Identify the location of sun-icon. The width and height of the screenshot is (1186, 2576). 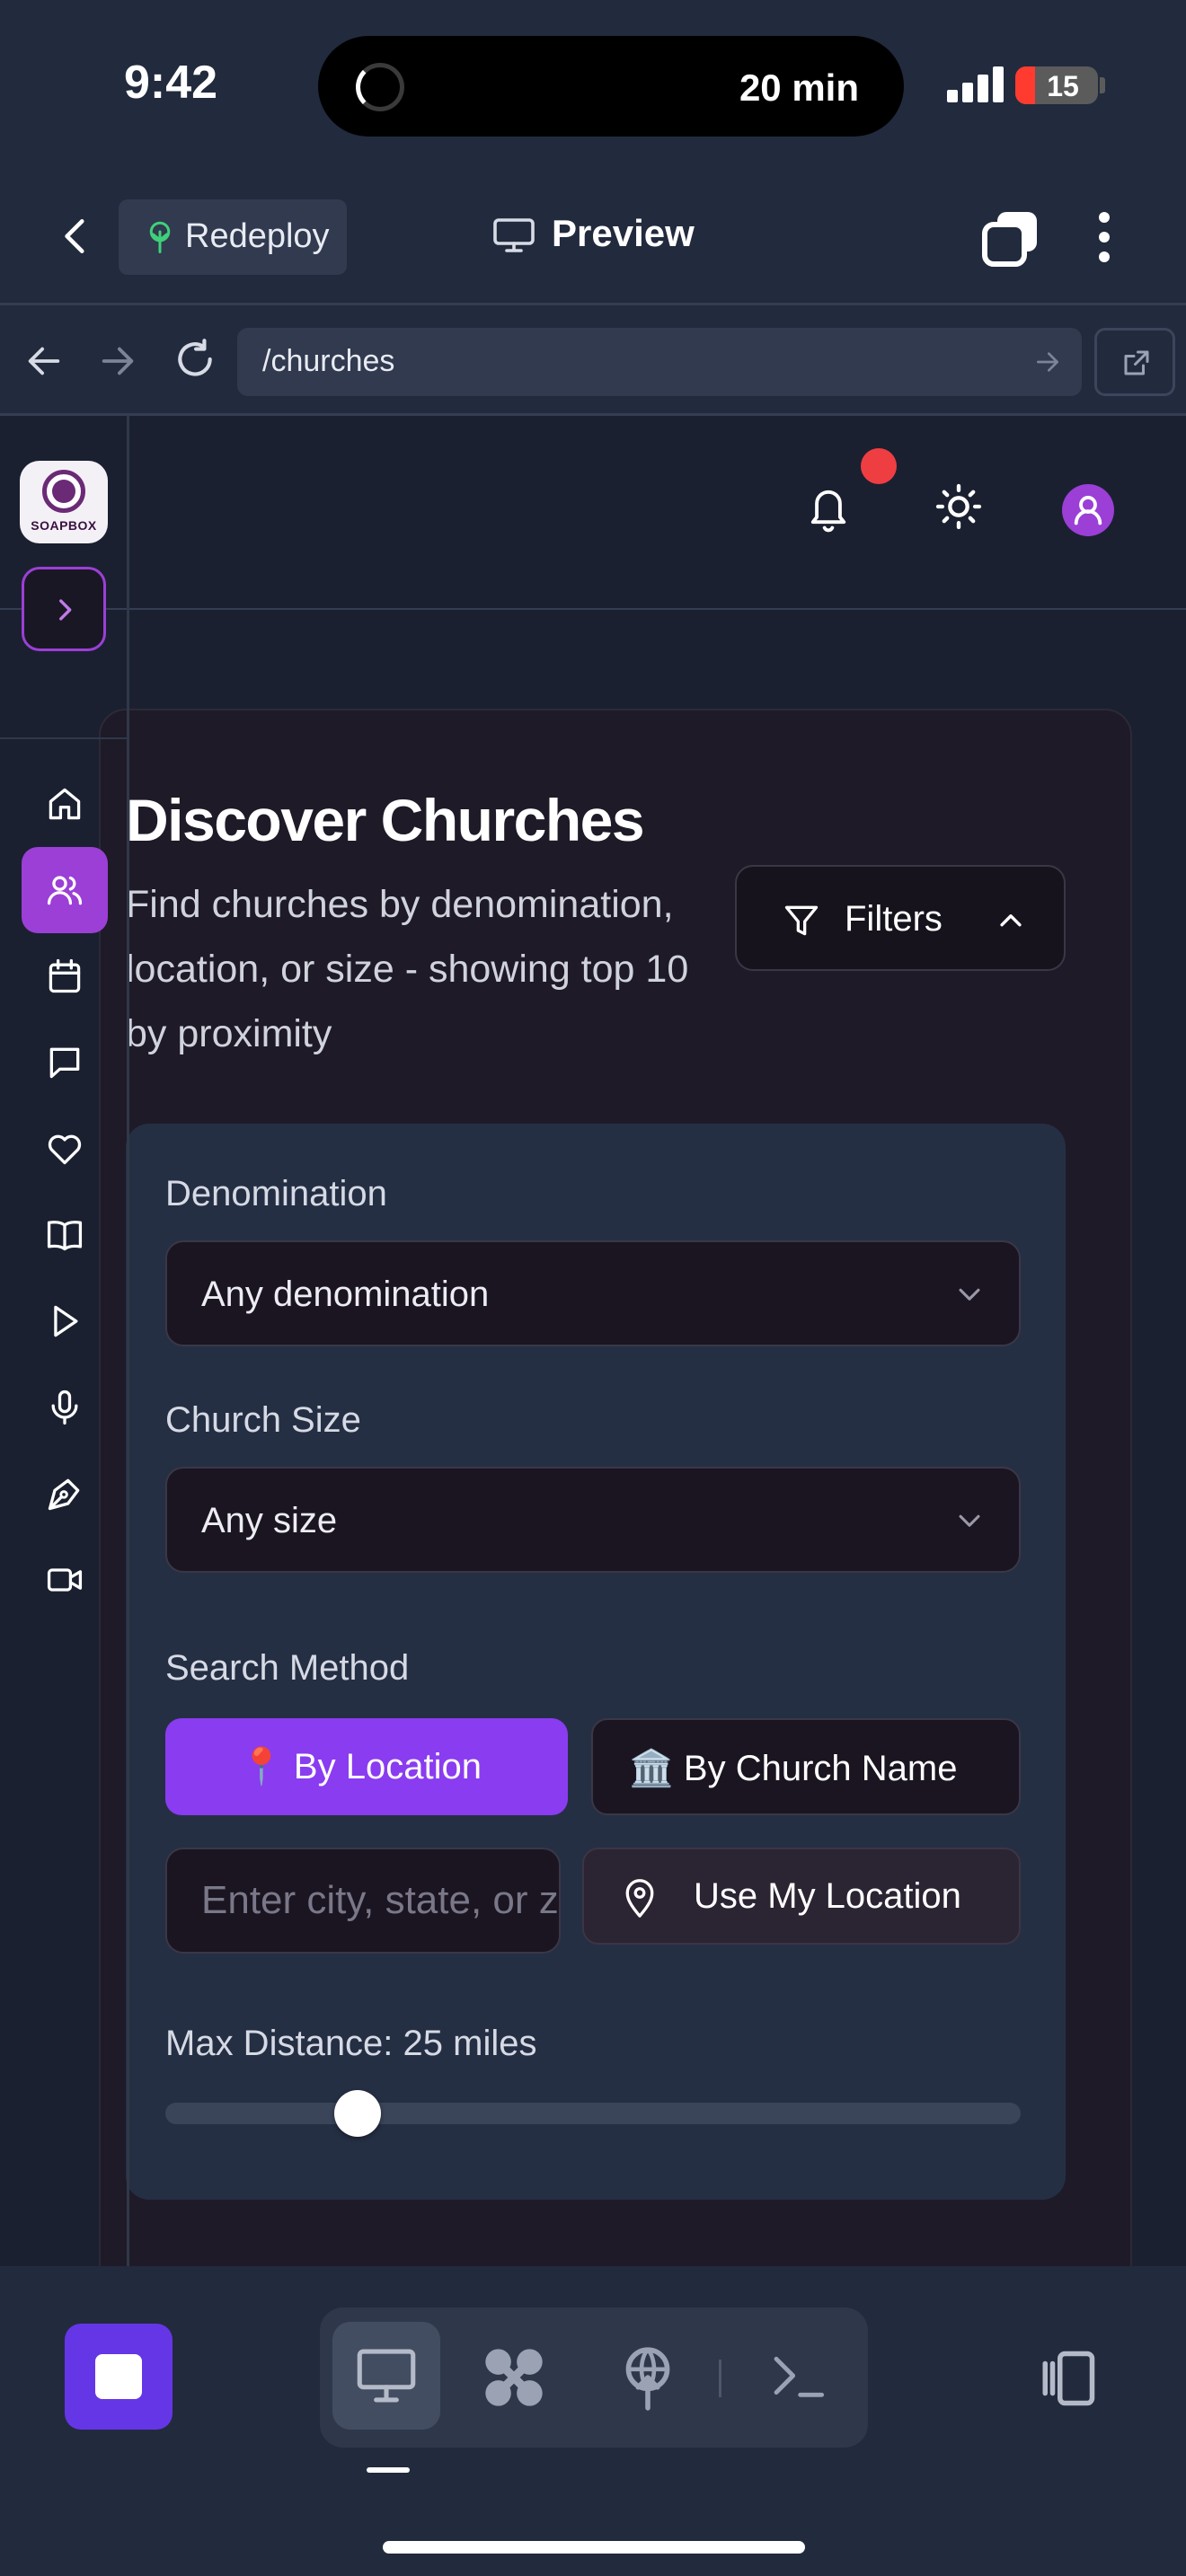
(958, 507).